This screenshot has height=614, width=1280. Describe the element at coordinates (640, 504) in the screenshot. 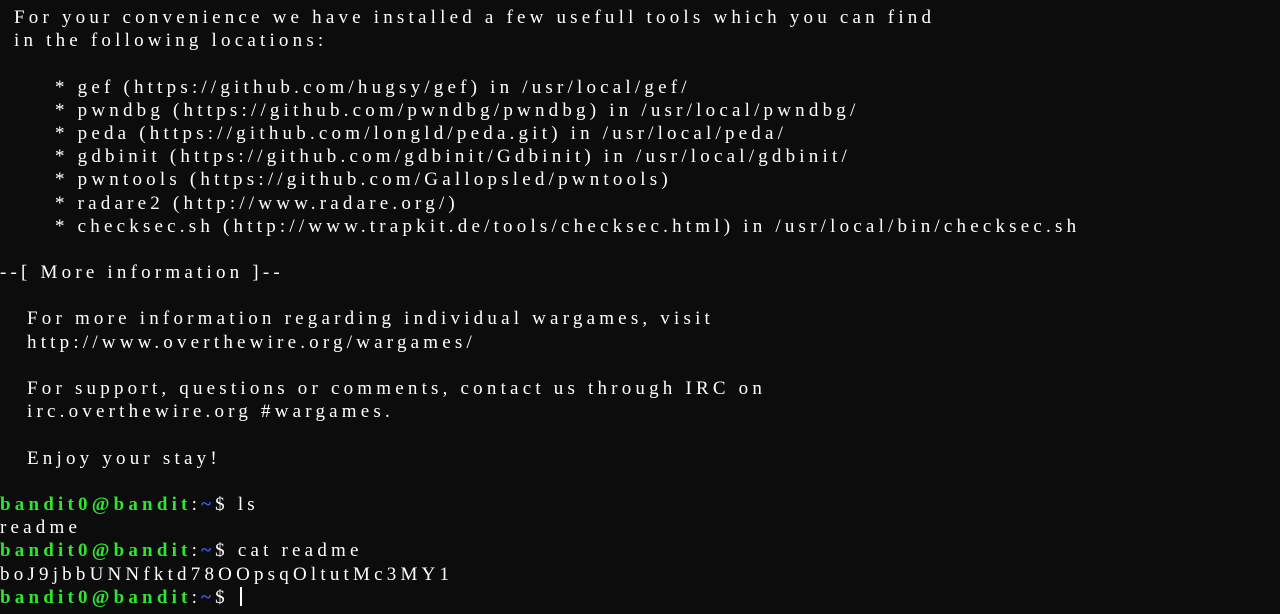

I see `prompt-line: bandit0@bandit:~$ ls` at that location.